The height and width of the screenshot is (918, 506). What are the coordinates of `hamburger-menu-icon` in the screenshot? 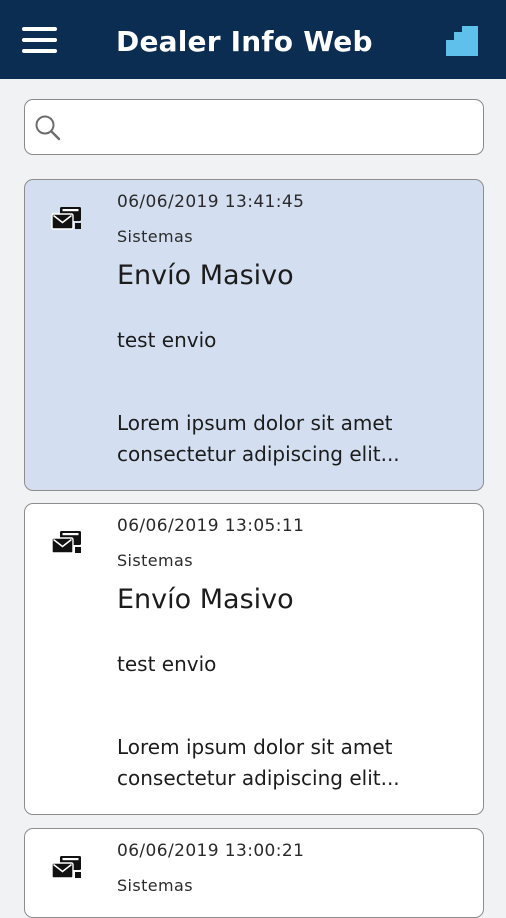 It's located at (40, 41).